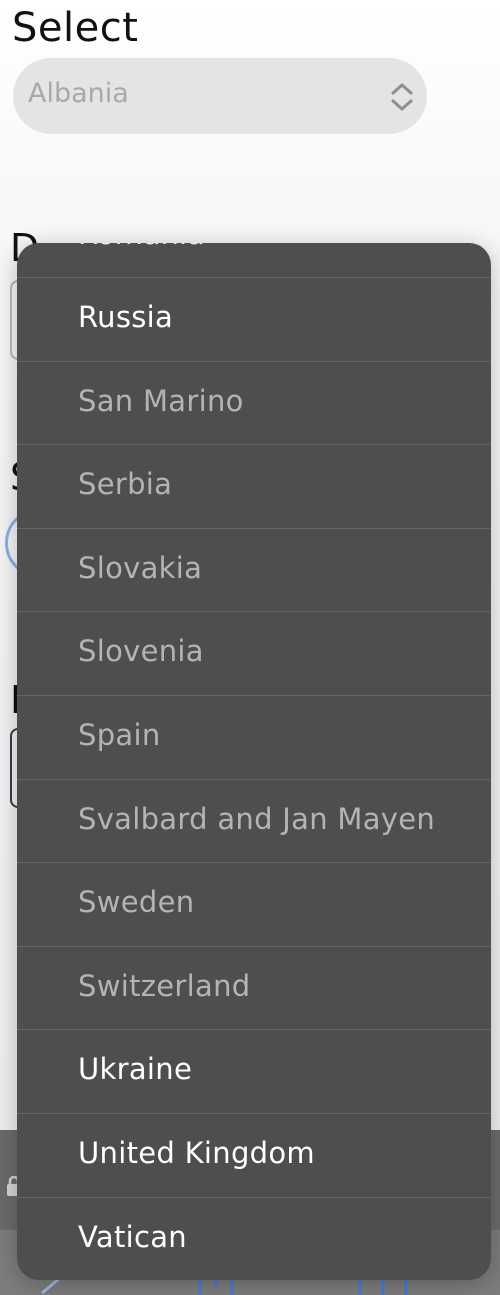 The height and width of the screenshot is (1295, 500). Describe the element at coordinates (136, 902) in the screenshot. I see `dropdown-option-label: Sweden` at that location.